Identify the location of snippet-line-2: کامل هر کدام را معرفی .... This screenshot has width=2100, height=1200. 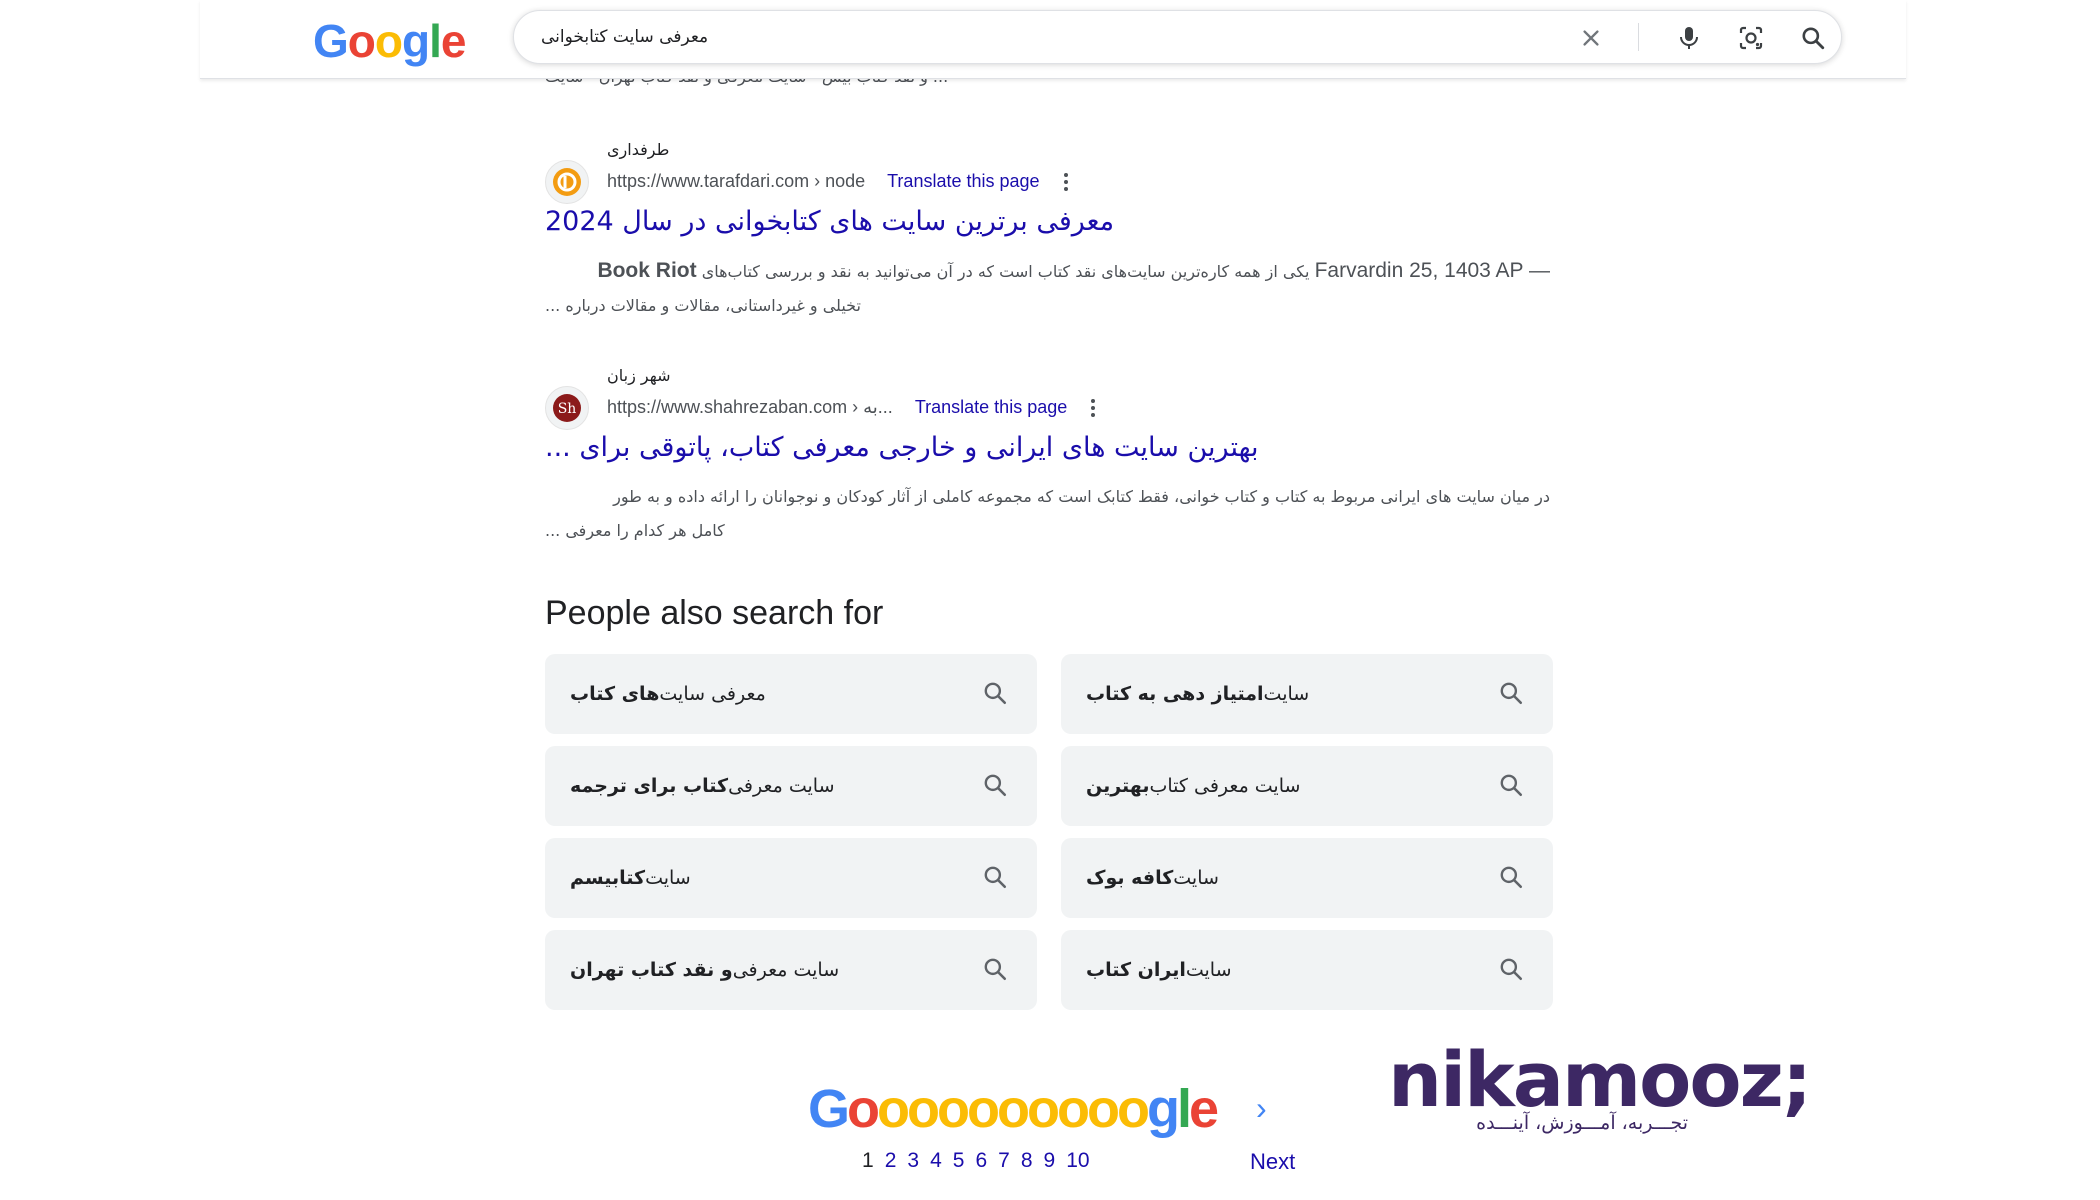
(635, 530).